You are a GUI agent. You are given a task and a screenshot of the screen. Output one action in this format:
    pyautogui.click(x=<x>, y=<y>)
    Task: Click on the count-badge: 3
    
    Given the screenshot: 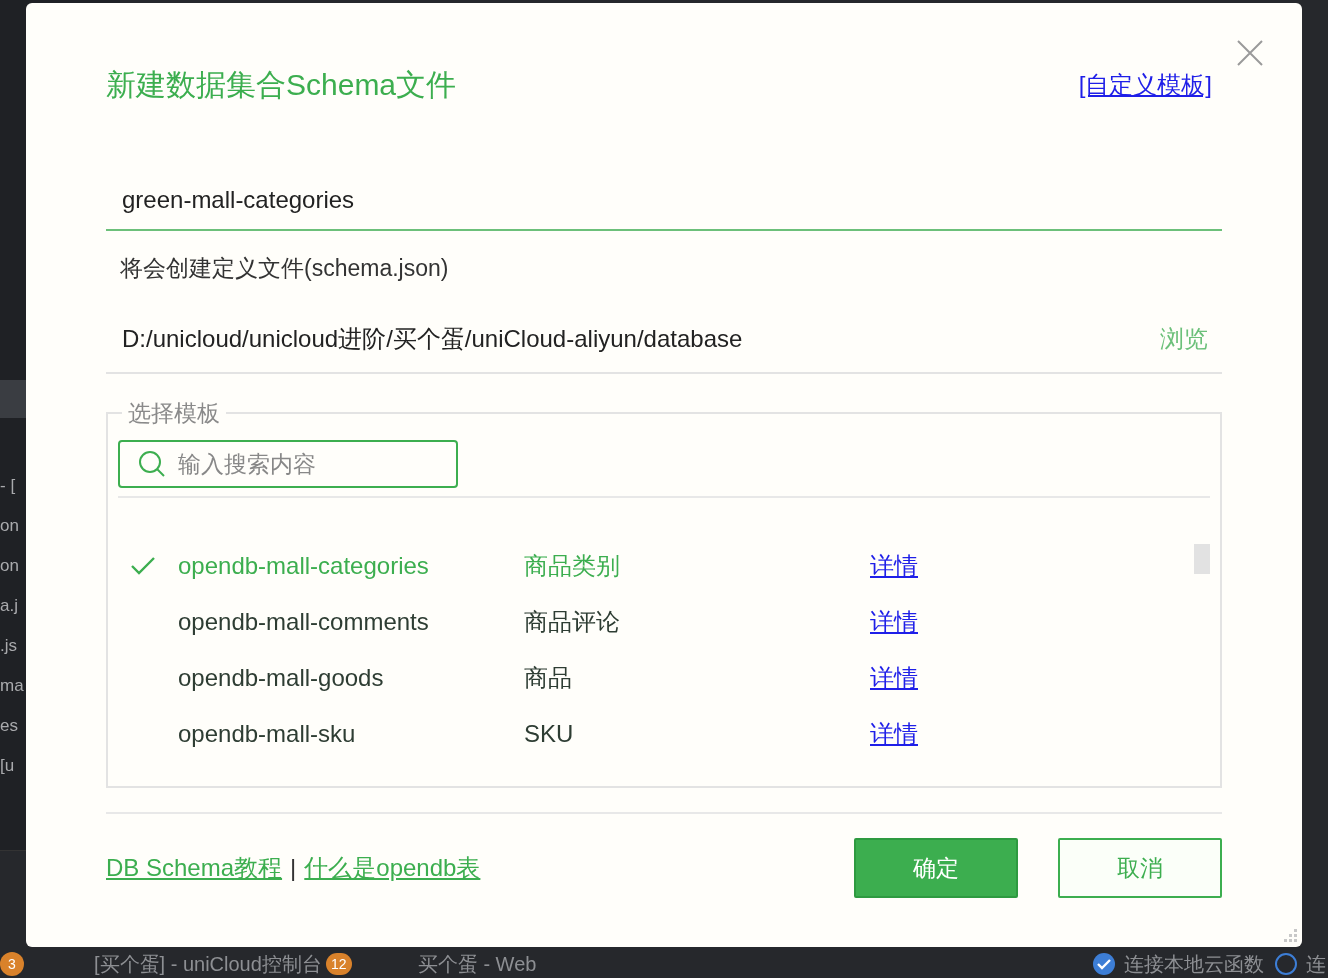 What is the action you would take?
    pyautogui.click(x=12, y=964)
    